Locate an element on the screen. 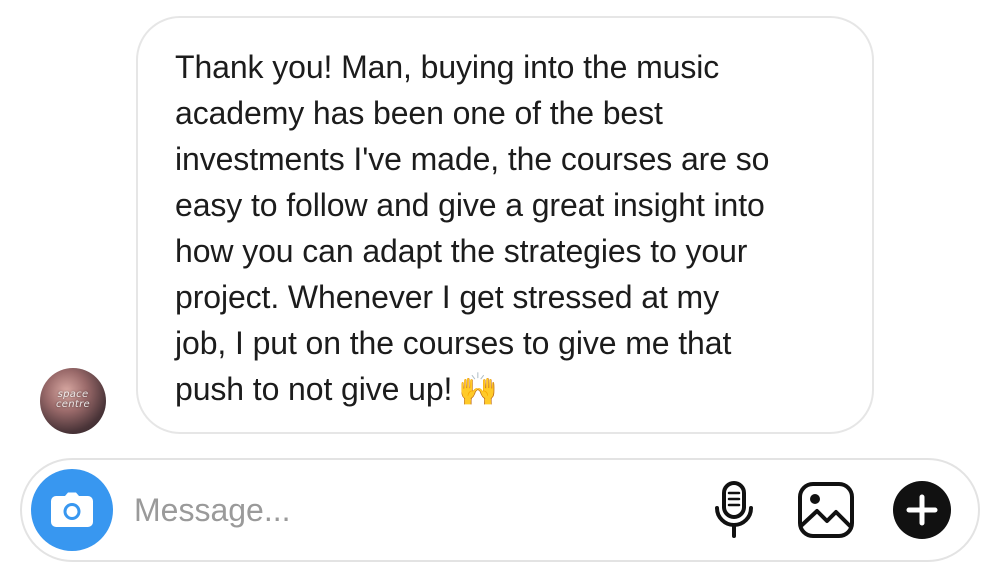 The width and height of the screenshot is (1000, 569). camera-icon is located at coordinates (72, 509).